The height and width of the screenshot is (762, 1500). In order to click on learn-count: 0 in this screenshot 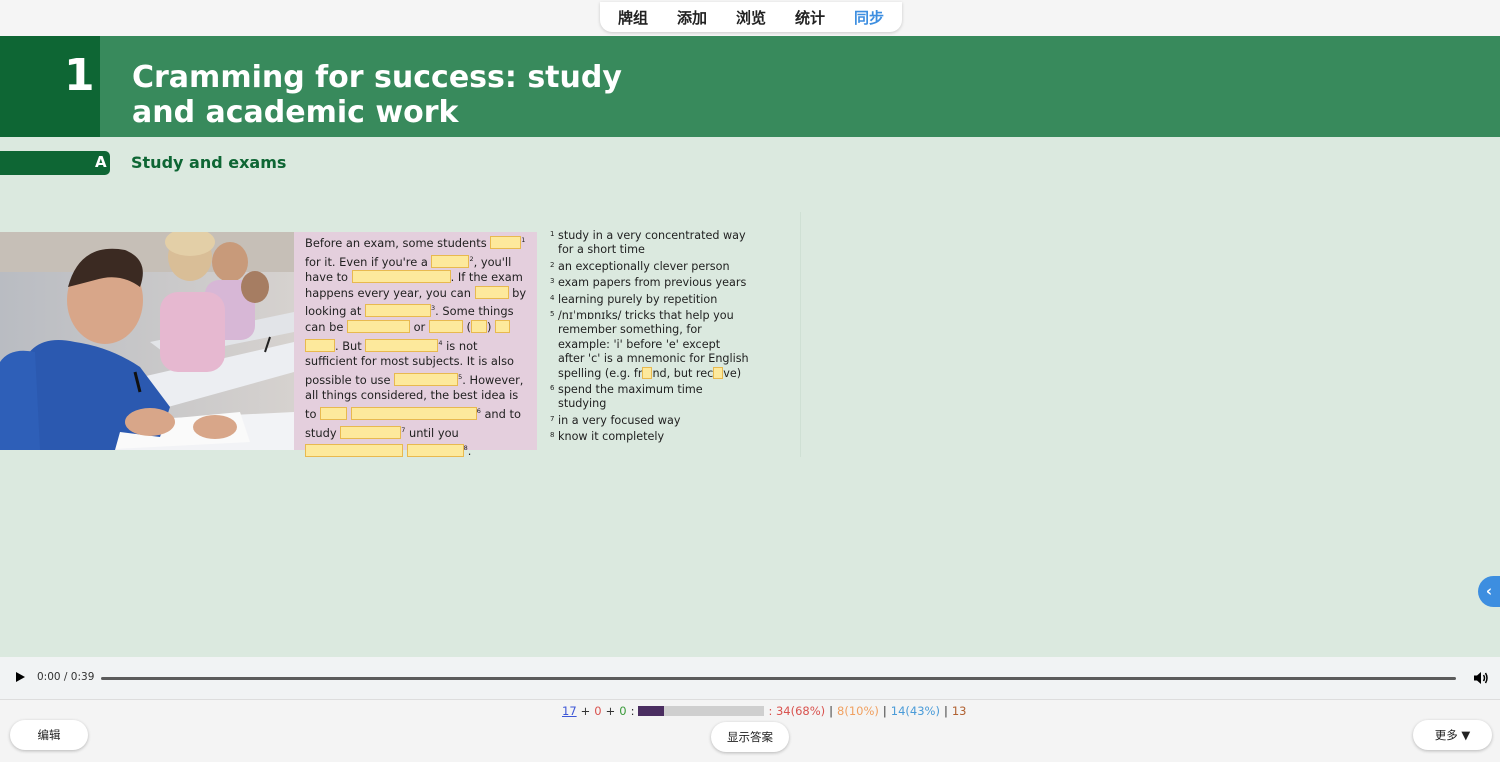, I will do `click(598, 711)`.